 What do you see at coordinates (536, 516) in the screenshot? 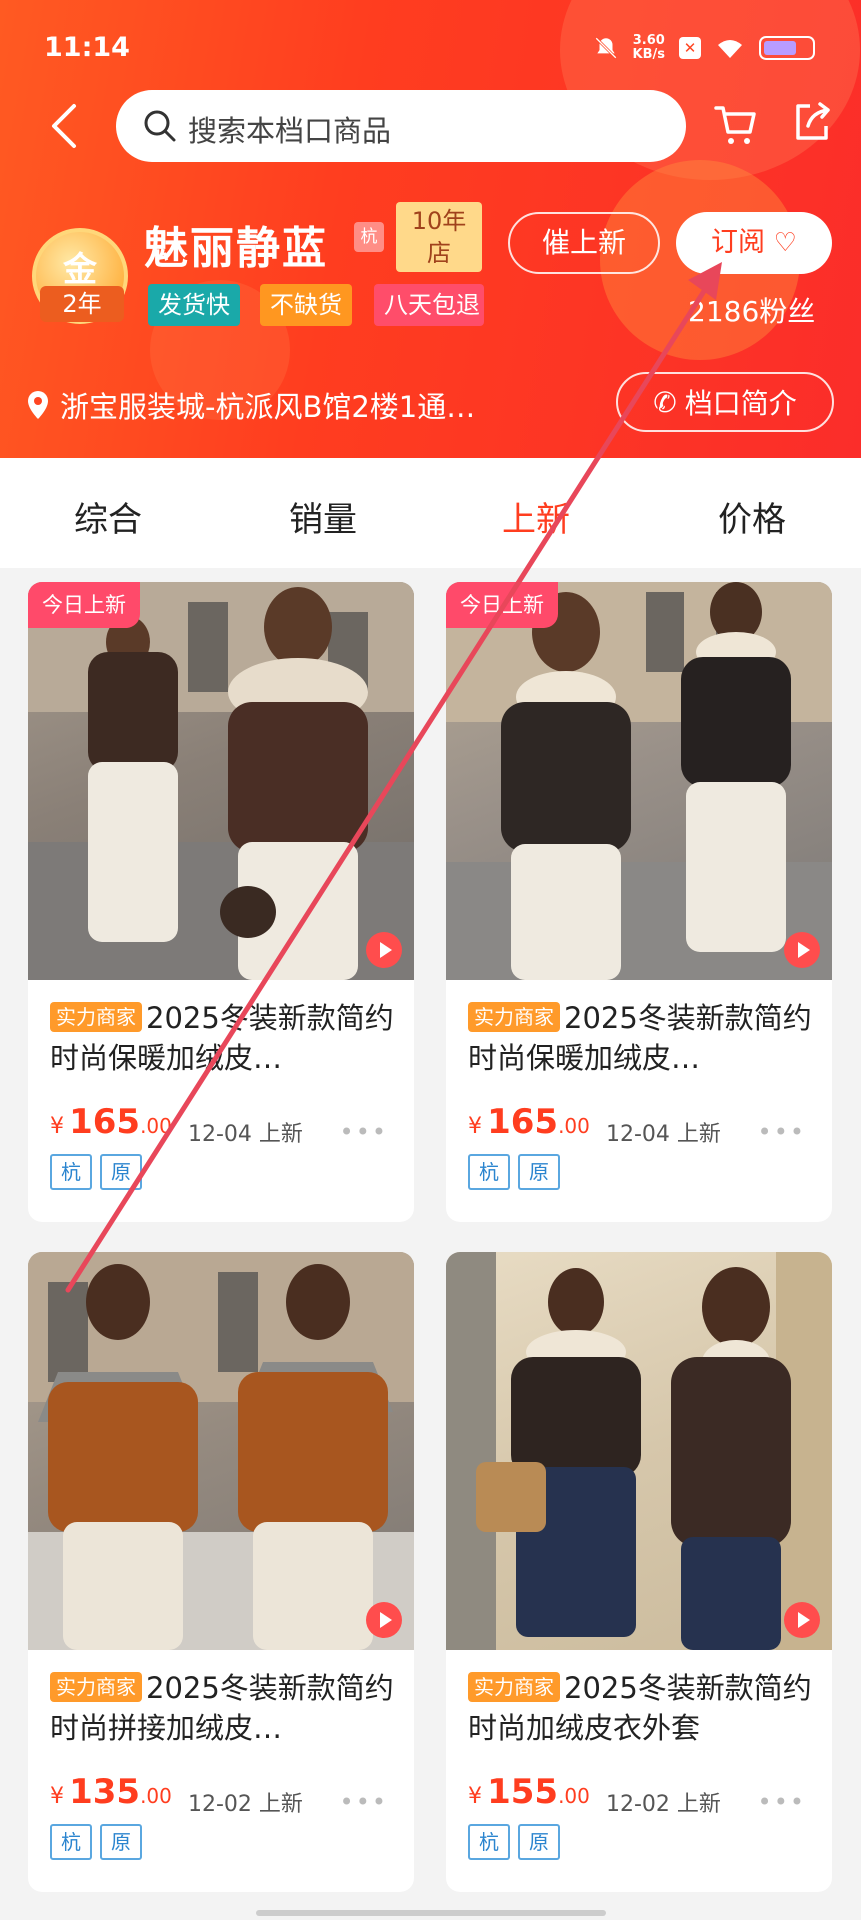
I see `tab-new: 上新` at bounding box center [536, 516].